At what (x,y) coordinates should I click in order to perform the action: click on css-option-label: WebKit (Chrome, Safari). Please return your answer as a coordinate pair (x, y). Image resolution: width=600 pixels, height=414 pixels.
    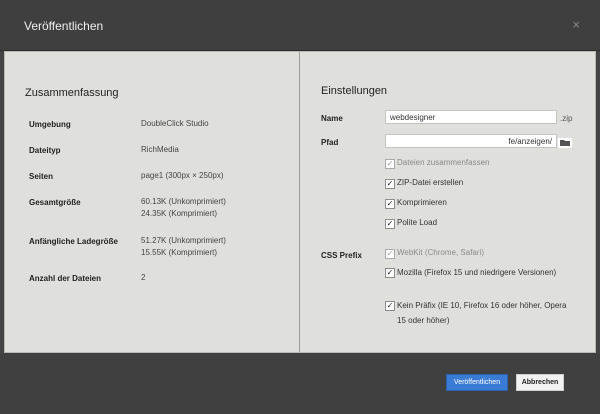
    Looking at the image, I should click on (440, 252).